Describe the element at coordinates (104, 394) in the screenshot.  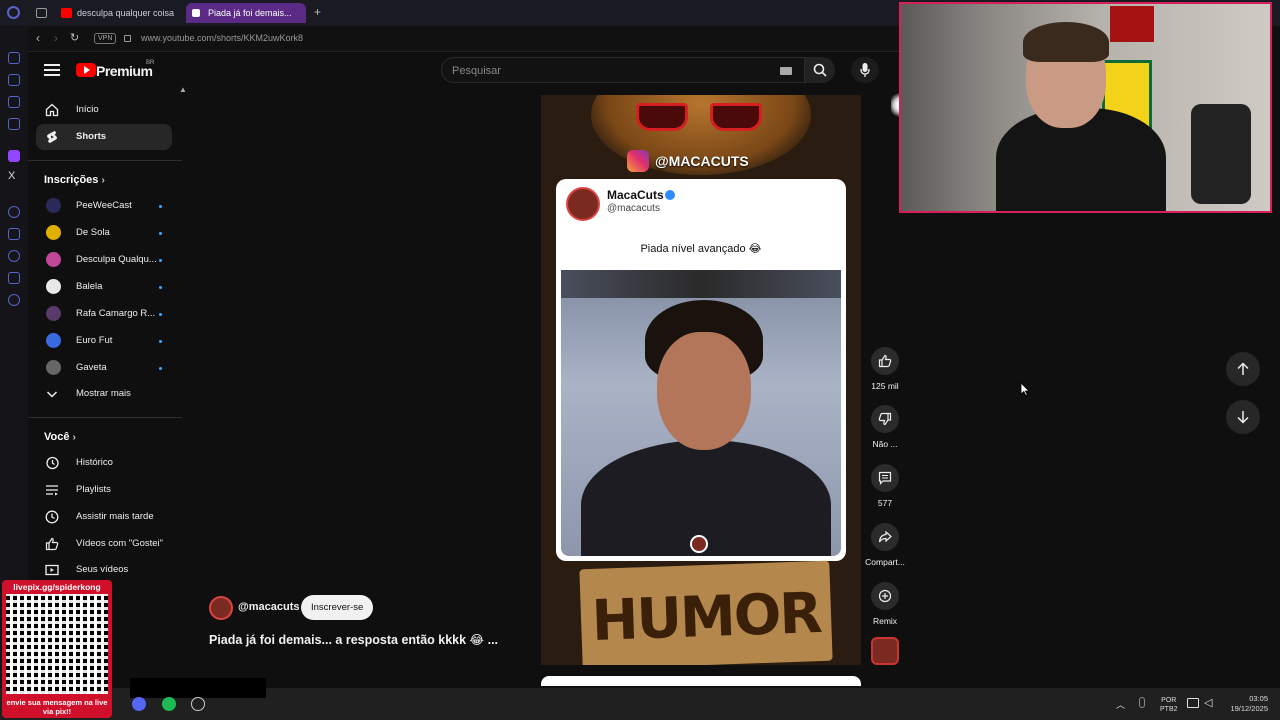
I see `show-more-button: Mostrar mais` at that location.